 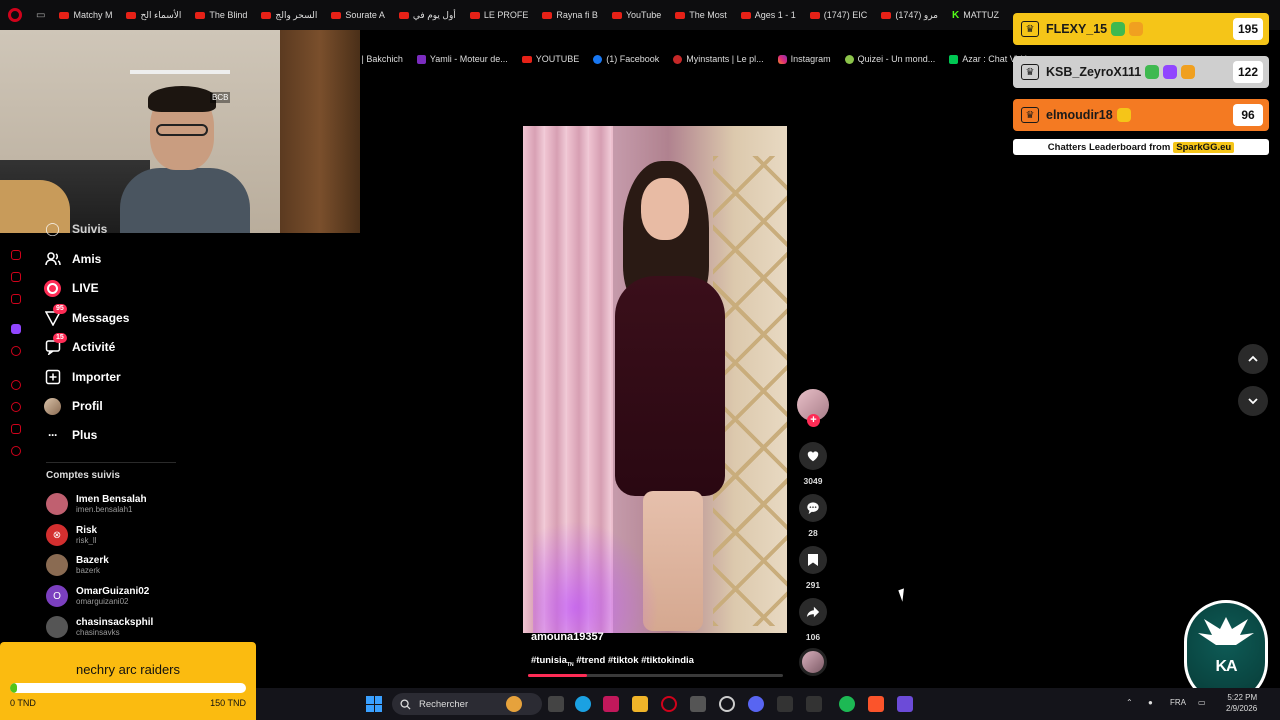 I want to click on history-icon, so click(x=16, y=407).